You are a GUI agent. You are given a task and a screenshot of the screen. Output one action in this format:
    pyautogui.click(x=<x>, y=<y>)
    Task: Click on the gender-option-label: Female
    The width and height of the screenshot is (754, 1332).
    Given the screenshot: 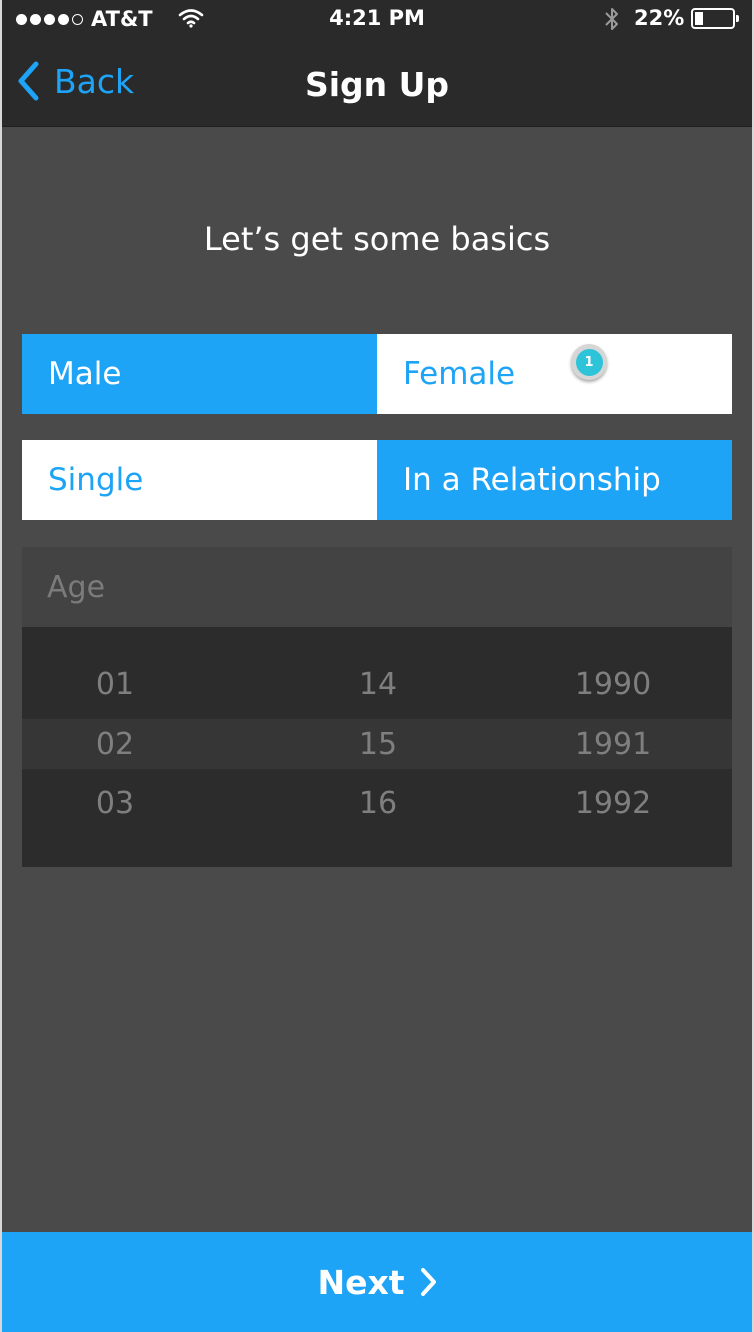 What is the action you would take?
    pyautogui.click(x=459, y=374)
    